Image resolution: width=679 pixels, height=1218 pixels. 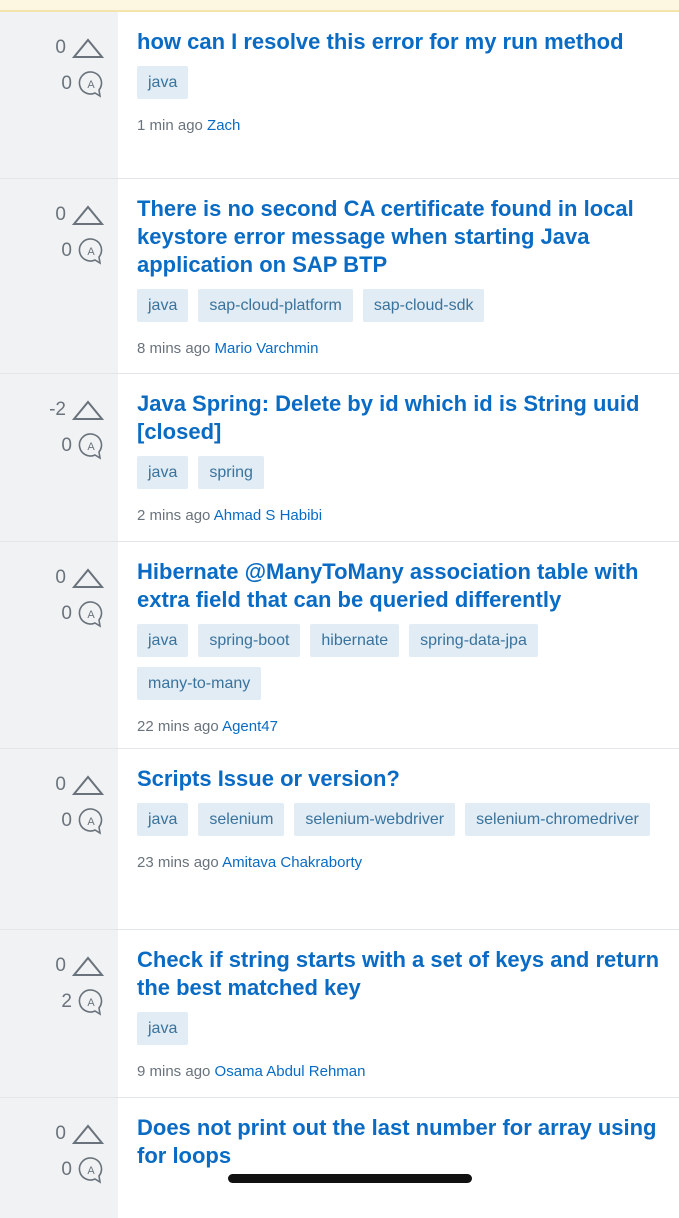 I want to click on tag-list: java sap-cloud-platform sap-cloud-sdk, so click(x=403, y=310).